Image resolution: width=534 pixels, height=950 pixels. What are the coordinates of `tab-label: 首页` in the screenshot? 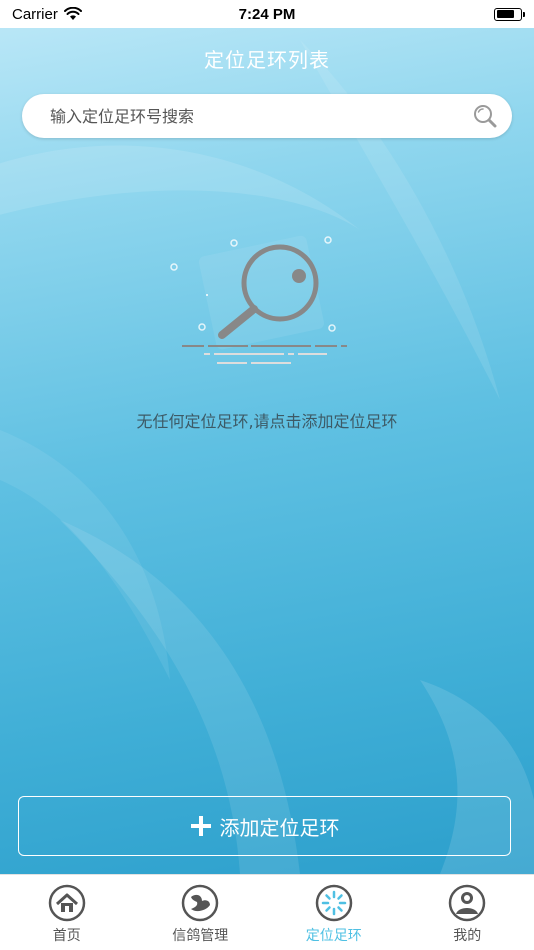 It's located at (66, 936).